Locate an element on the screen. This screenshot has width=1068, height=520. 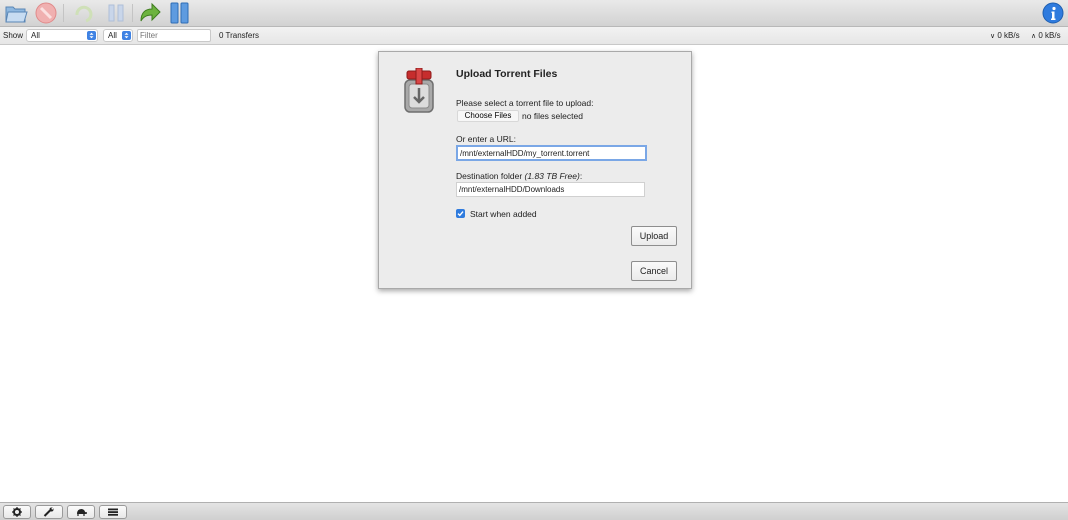
start-when-added-checkbox is located at coordinates (460, 213).